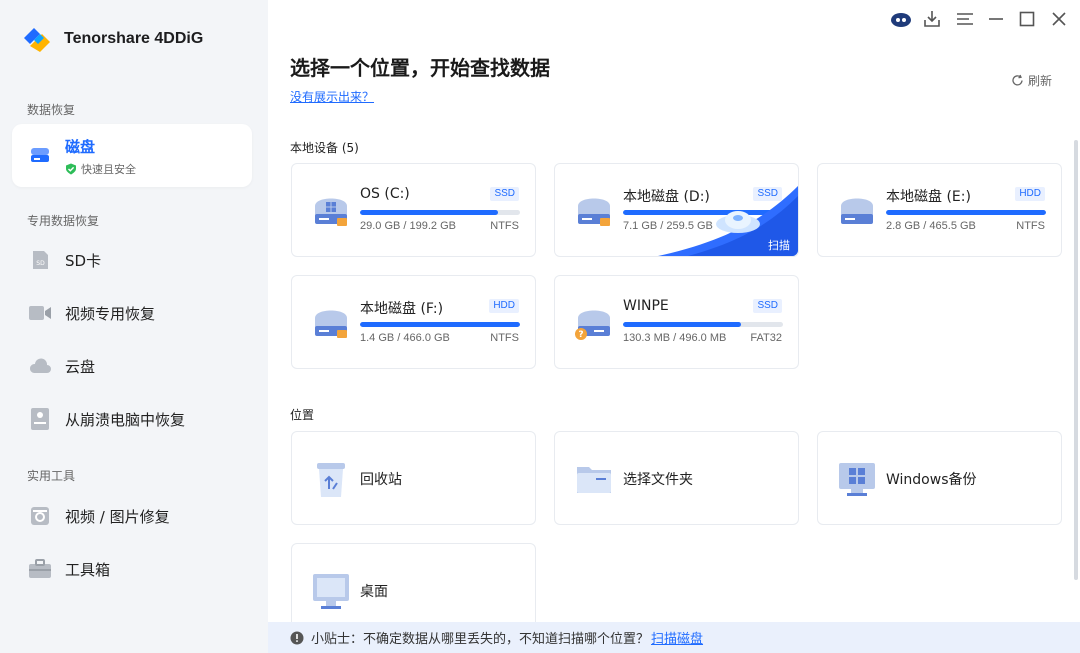 Image resolution: width=1080 pixels, height=653 pixels. Describe the element at coordinates (331, 211) in the screenshot. I see `drive-windows-icon` at that location.